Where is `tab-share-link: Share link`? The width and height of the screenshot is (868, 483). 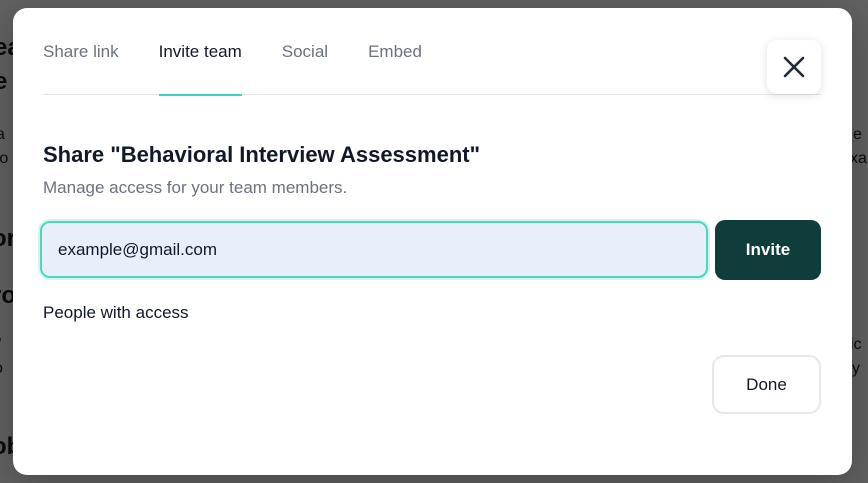 tab-share-link: Share link is located at coordinates (81, 51).